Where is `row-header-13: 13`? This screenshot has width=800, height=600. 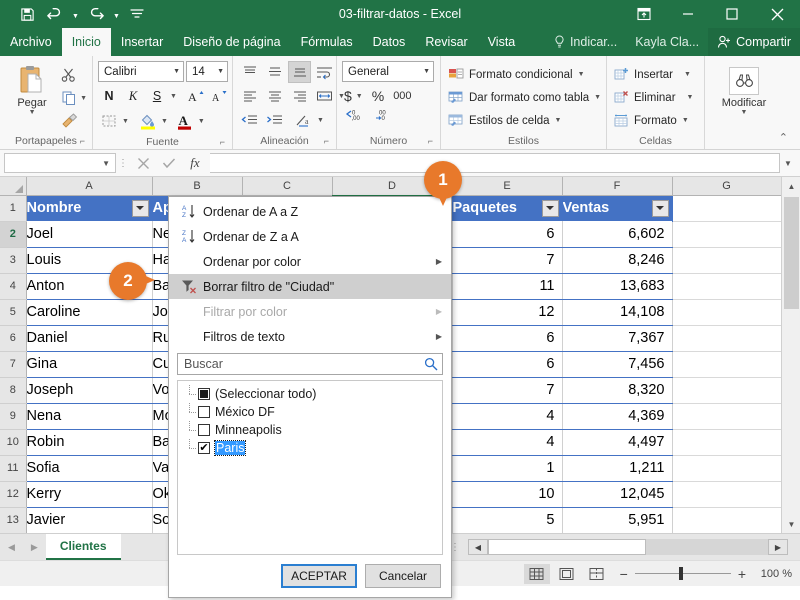
row-header-13: 13 is located at coordinates (13, 520).